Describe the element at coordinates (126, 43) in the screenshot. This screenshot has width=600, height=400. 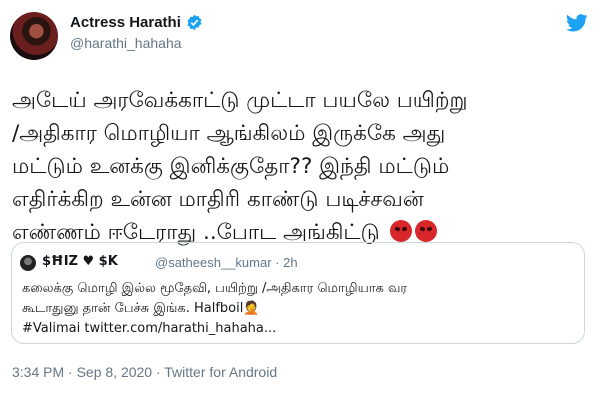
I see `author-handle: @harathi_hahaha` at that location.